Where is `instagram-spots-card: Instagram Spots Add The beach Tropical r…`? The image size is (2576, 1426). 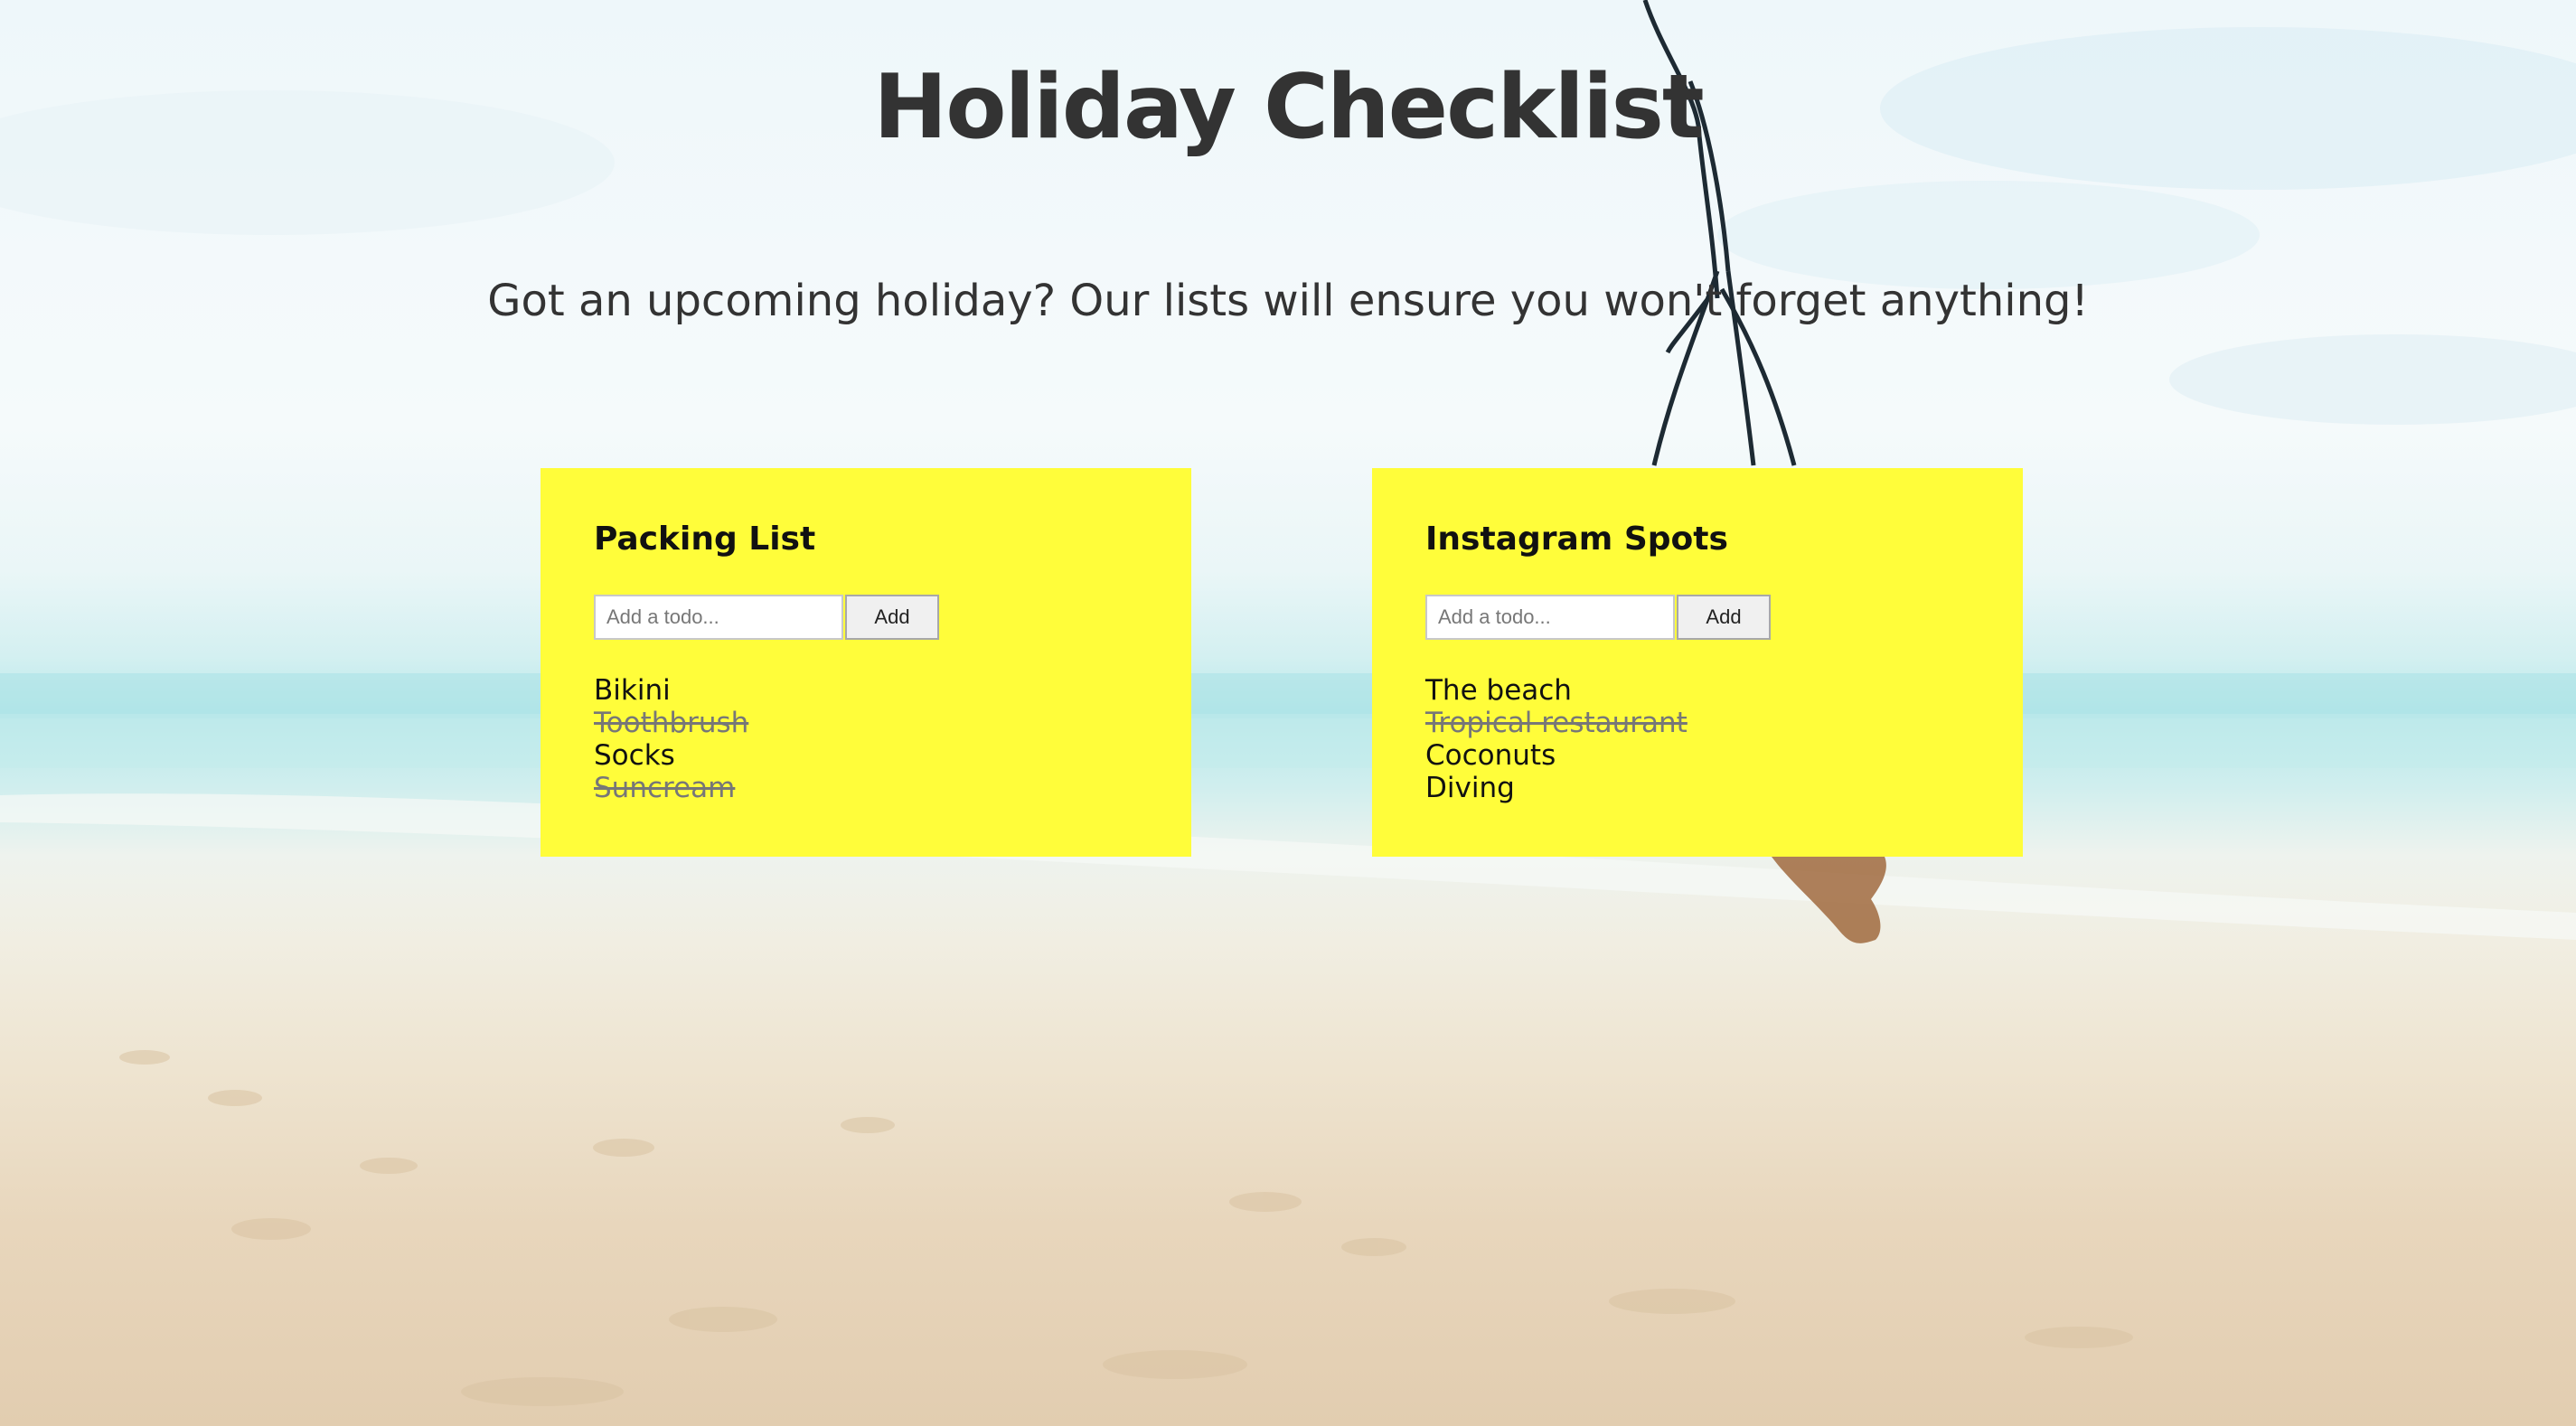 instagram-spots-card: Instagram Spots Add The beach Tropical r… is located at coordinates (1698, 663).